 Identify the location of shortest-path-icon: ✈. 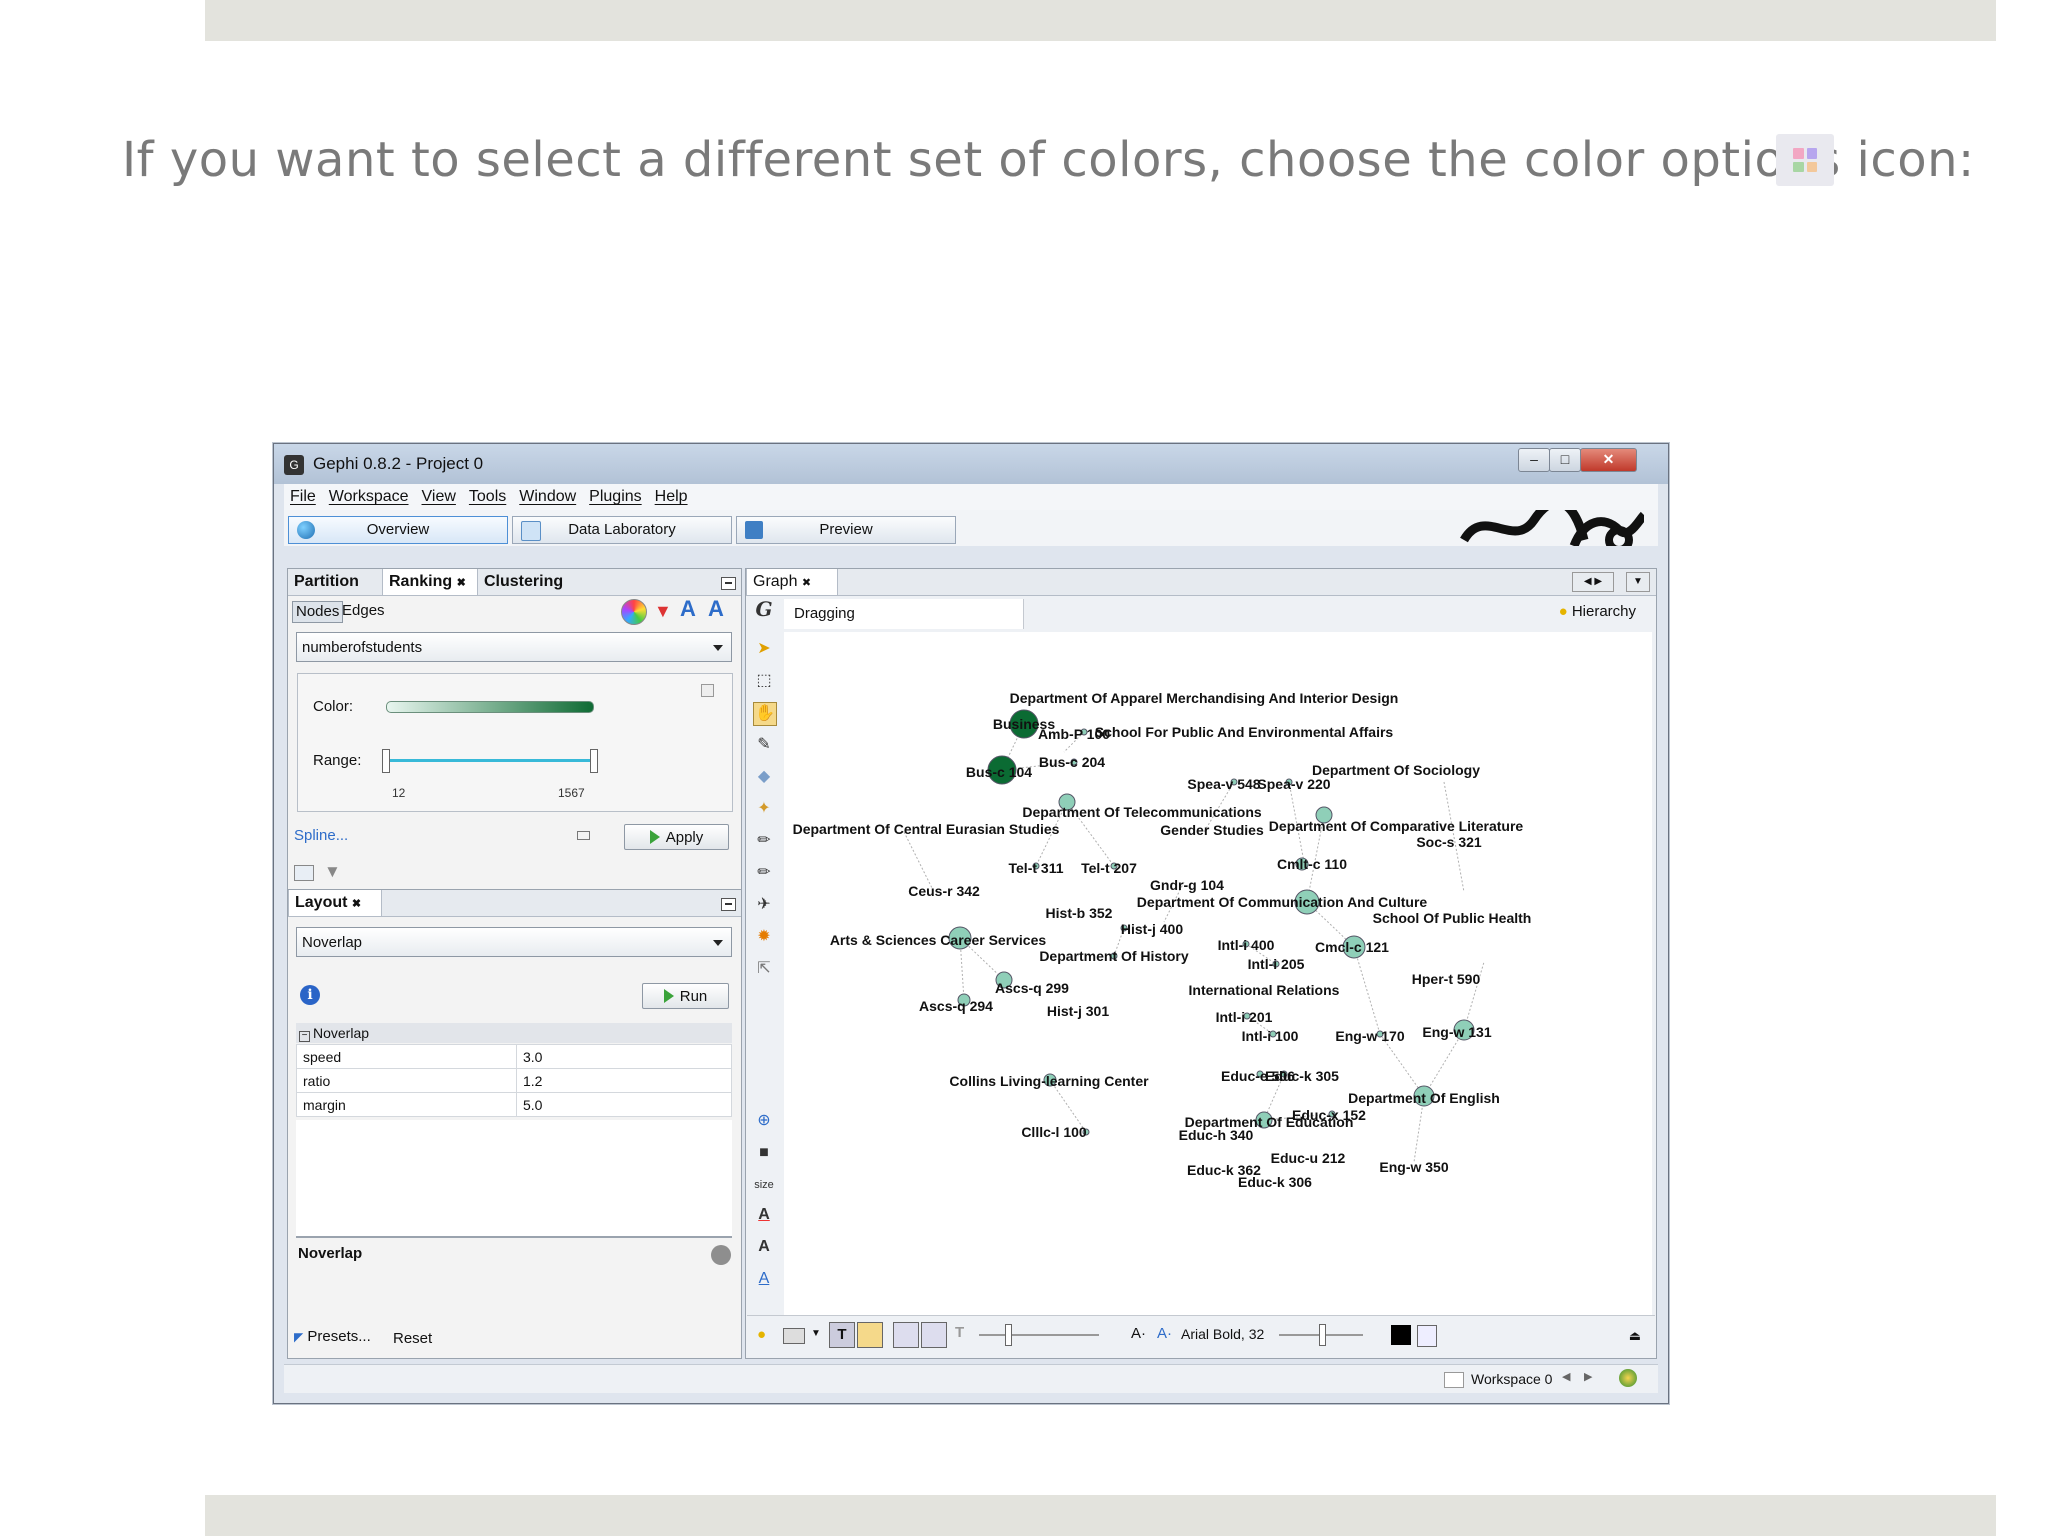
(764, 905).